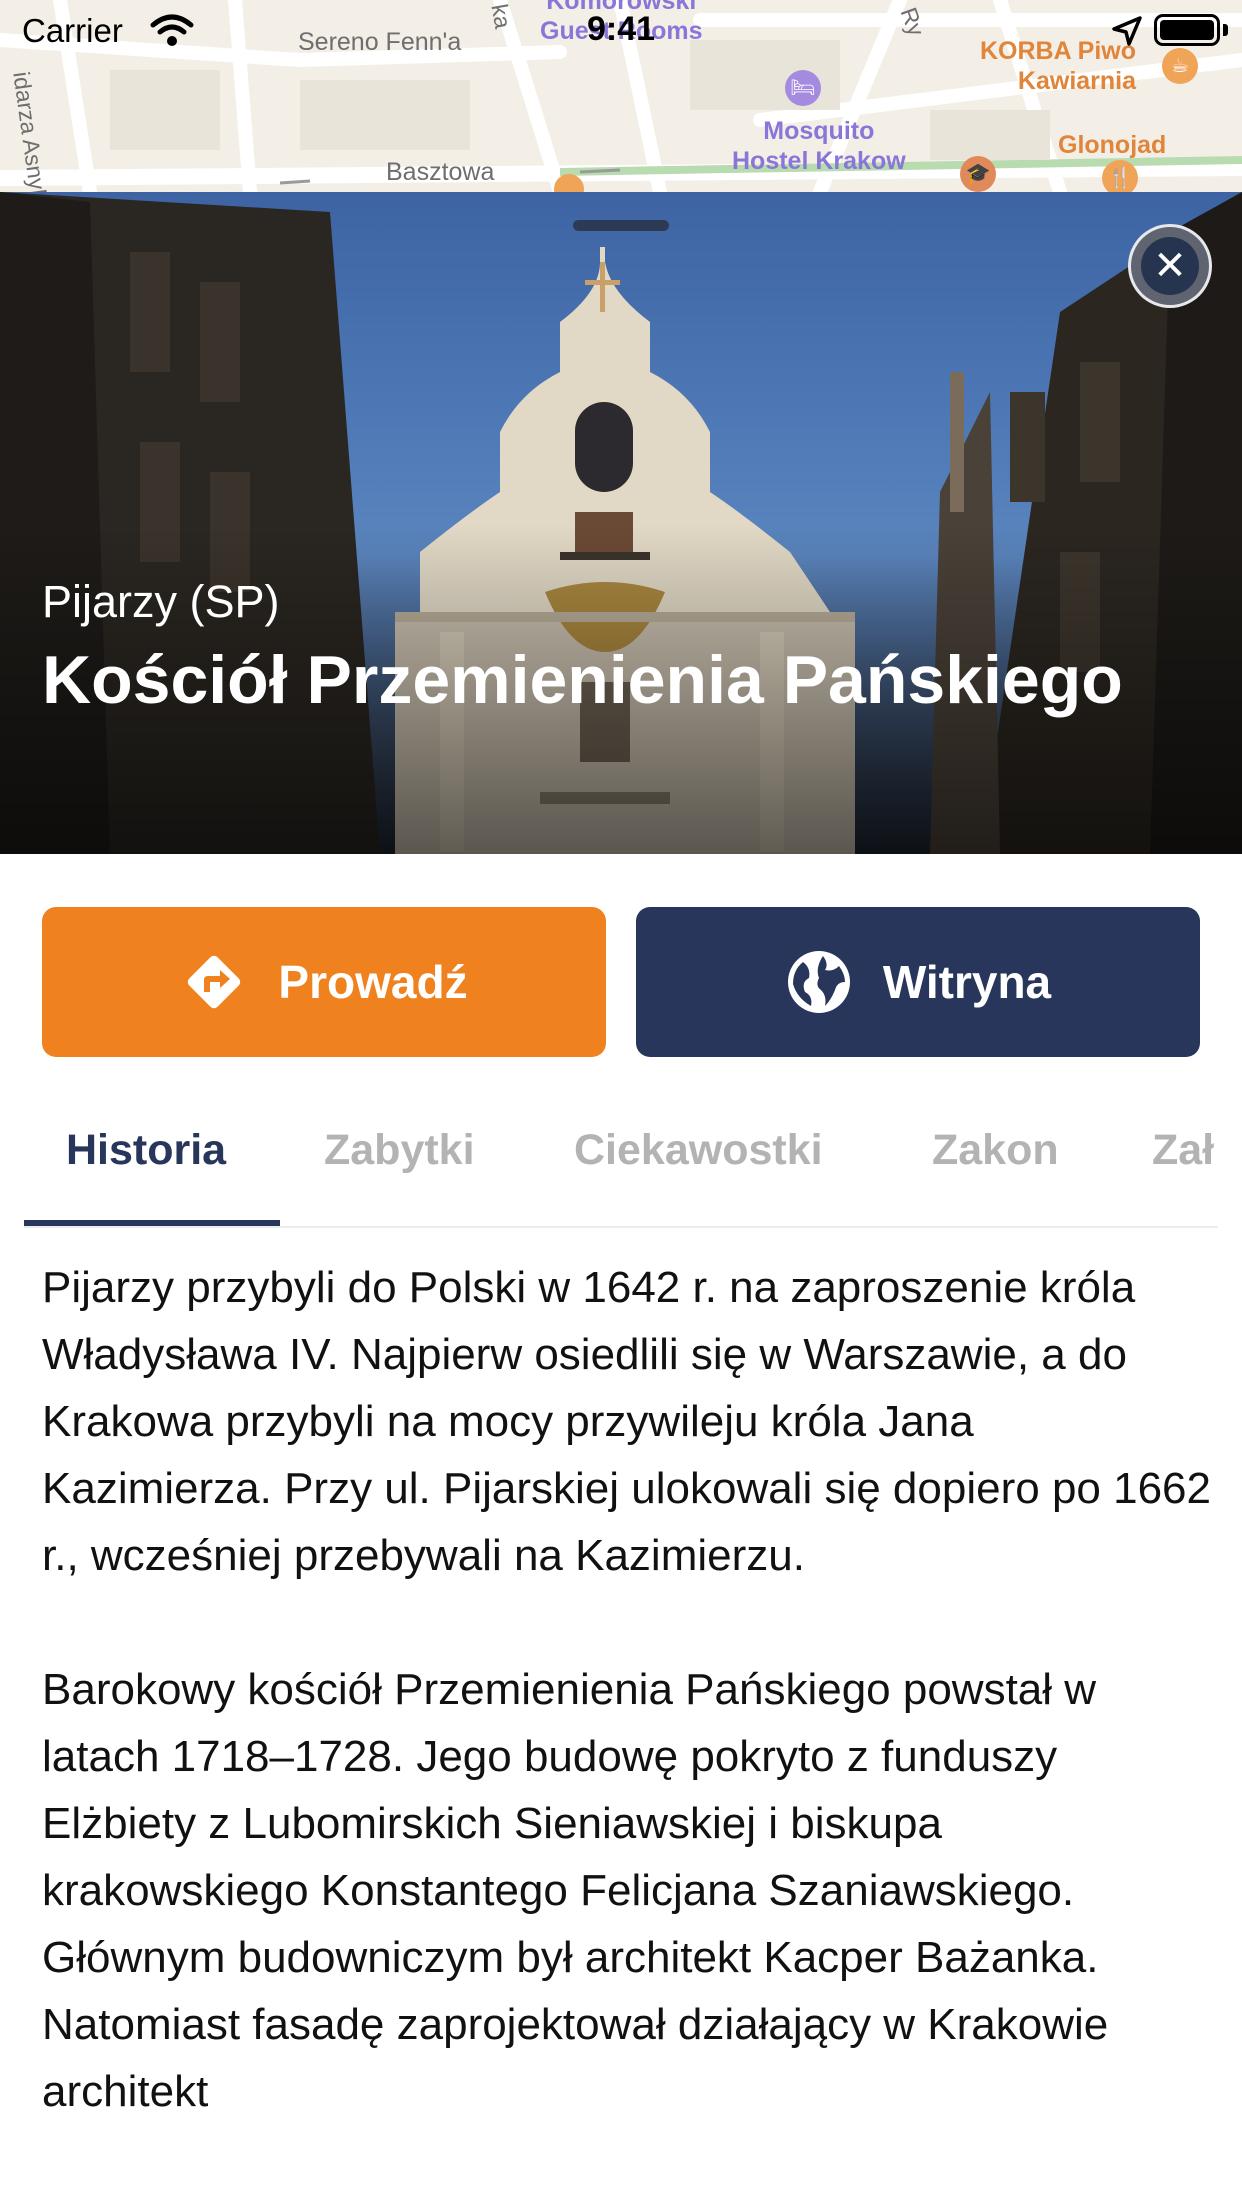 This screenshot has width=1242, height=2208. Describe the element at coordinates (995, 1150) in the screenshot. I see `tab-zakon: Zakon` at that location.